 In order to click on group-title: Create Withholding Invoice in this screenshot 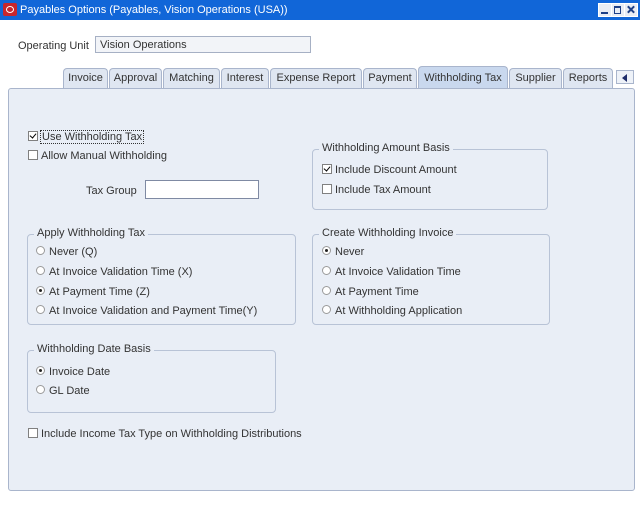, I will do `click(388, 233)`.